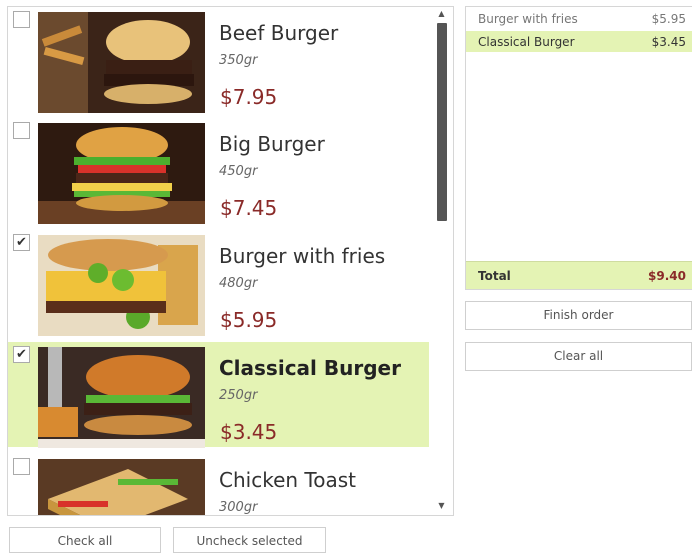 The image size is (692, 554). What do you see at coordinates (494, 276) in the screenshot?
I see `total-label: Total` at bounding box center [494, 276].